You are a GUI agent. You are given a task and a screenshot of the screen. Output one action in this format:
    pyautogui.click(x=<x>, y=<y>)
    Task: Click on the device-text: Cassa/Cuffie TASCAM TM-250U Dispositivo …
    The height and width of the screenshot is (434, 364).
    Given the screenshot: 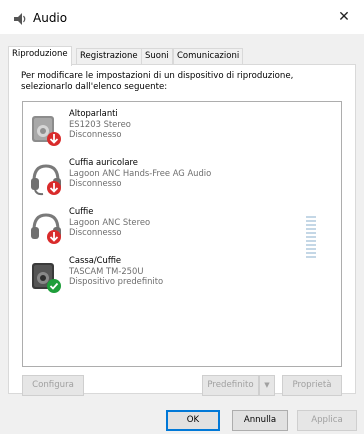 What is the action you would take?
    pyautogui.click(x=116, y=271)
    